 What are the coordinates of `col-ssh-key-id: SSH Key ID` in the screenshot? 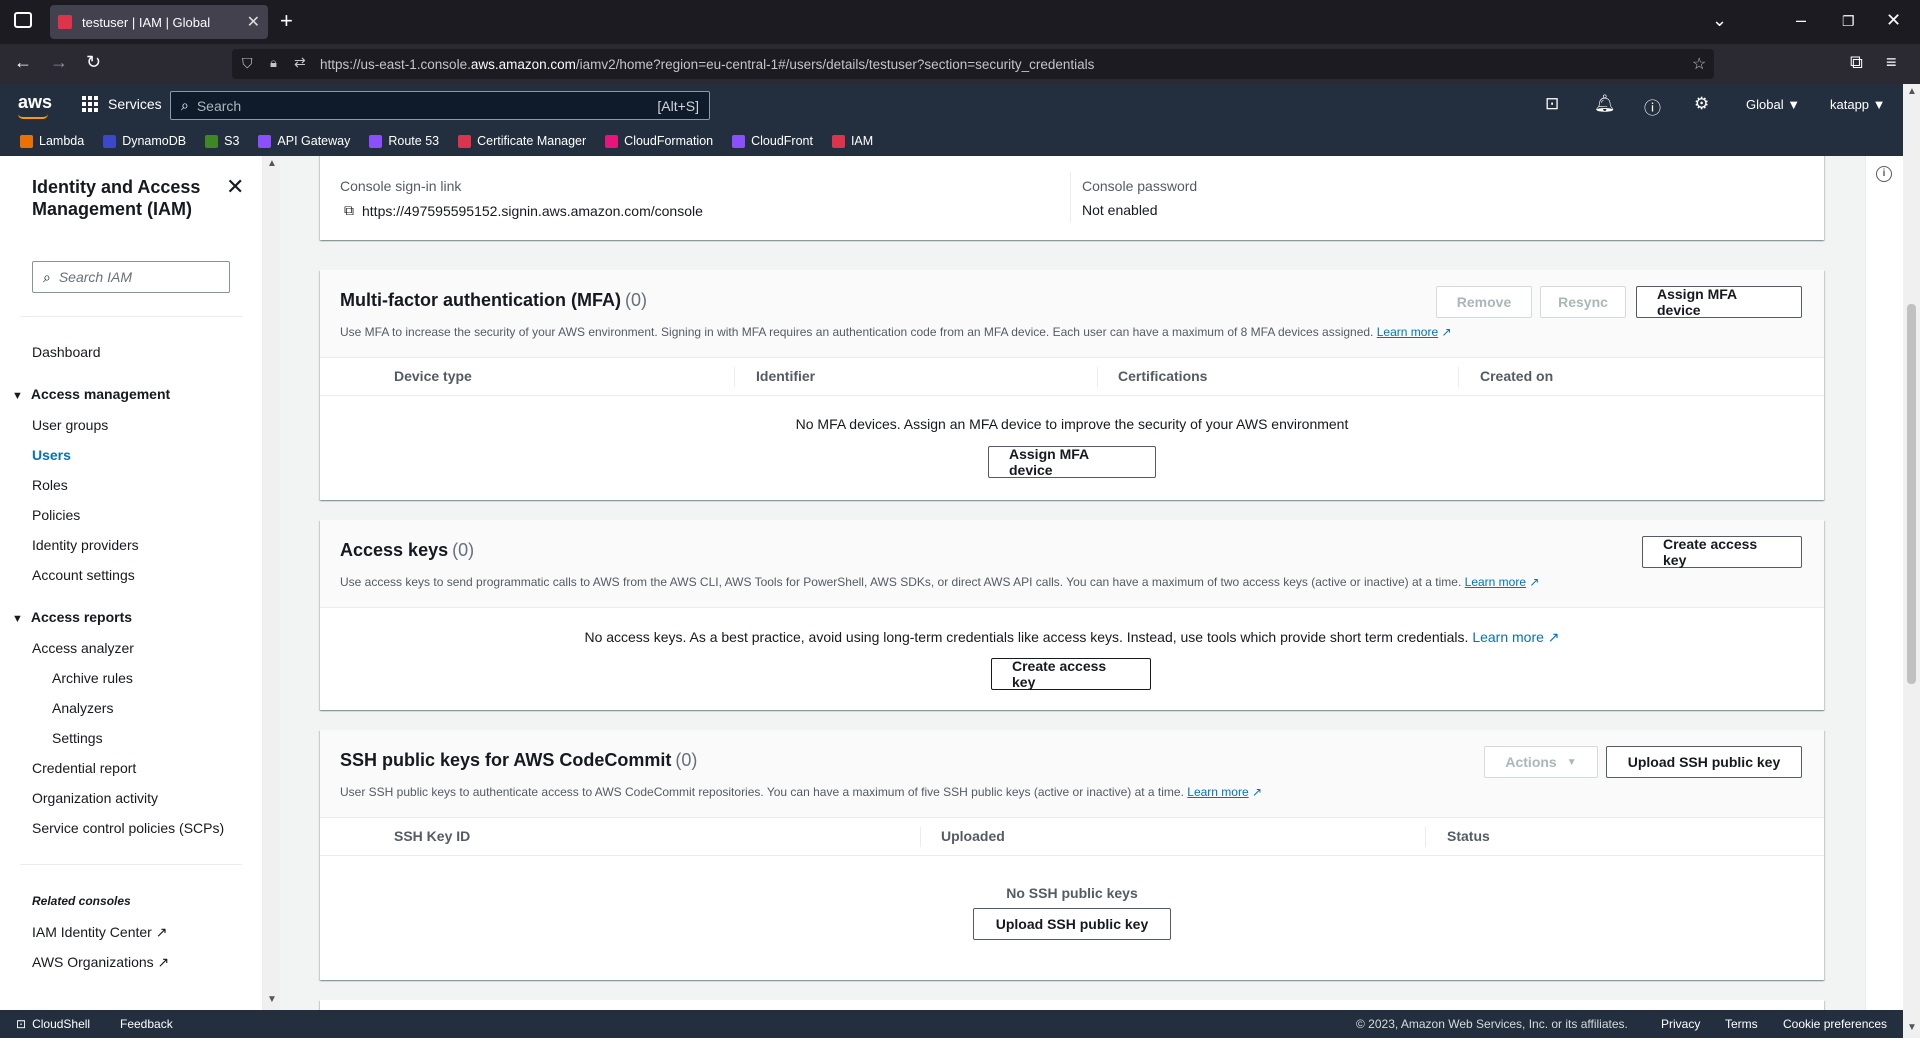 It's located at (432, 836).